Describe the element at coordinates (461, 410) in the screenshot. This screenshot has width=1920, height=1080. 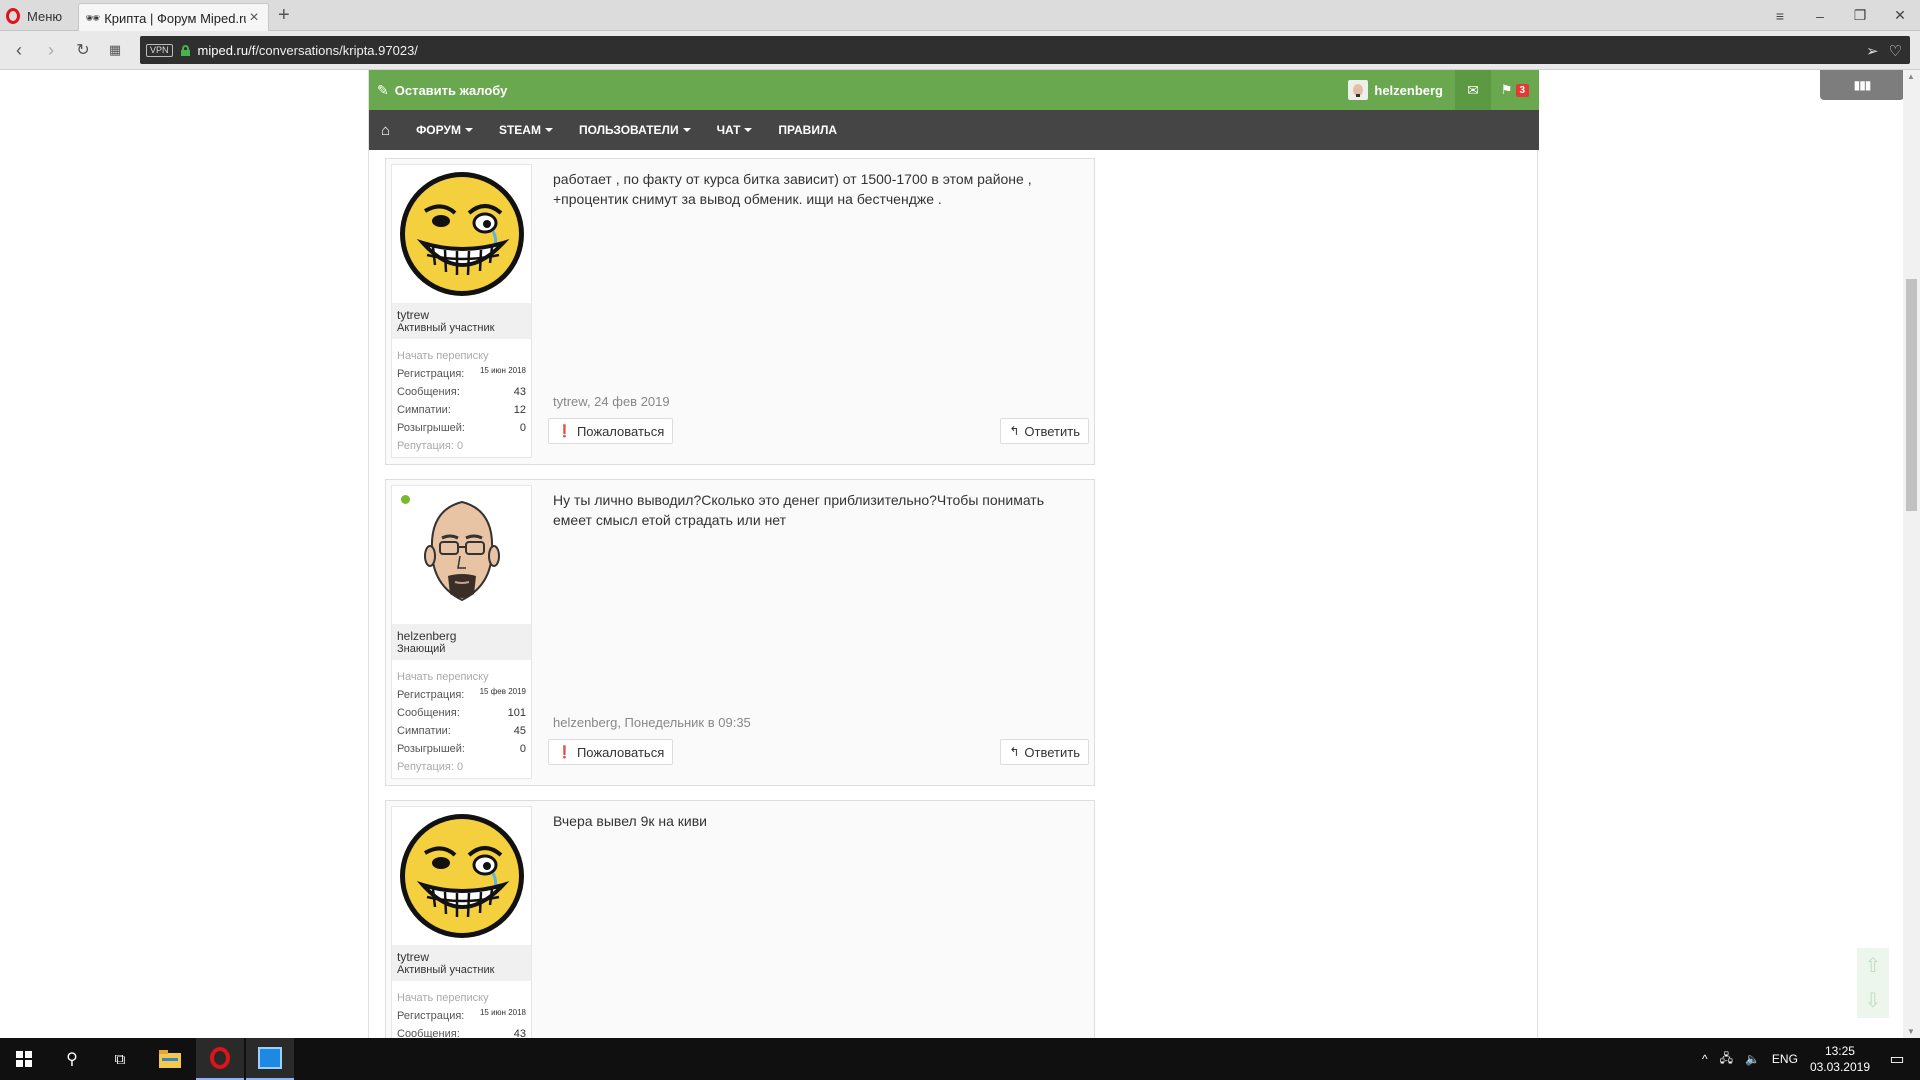
I see `stat-likes: Симпатии: 12` at that location.